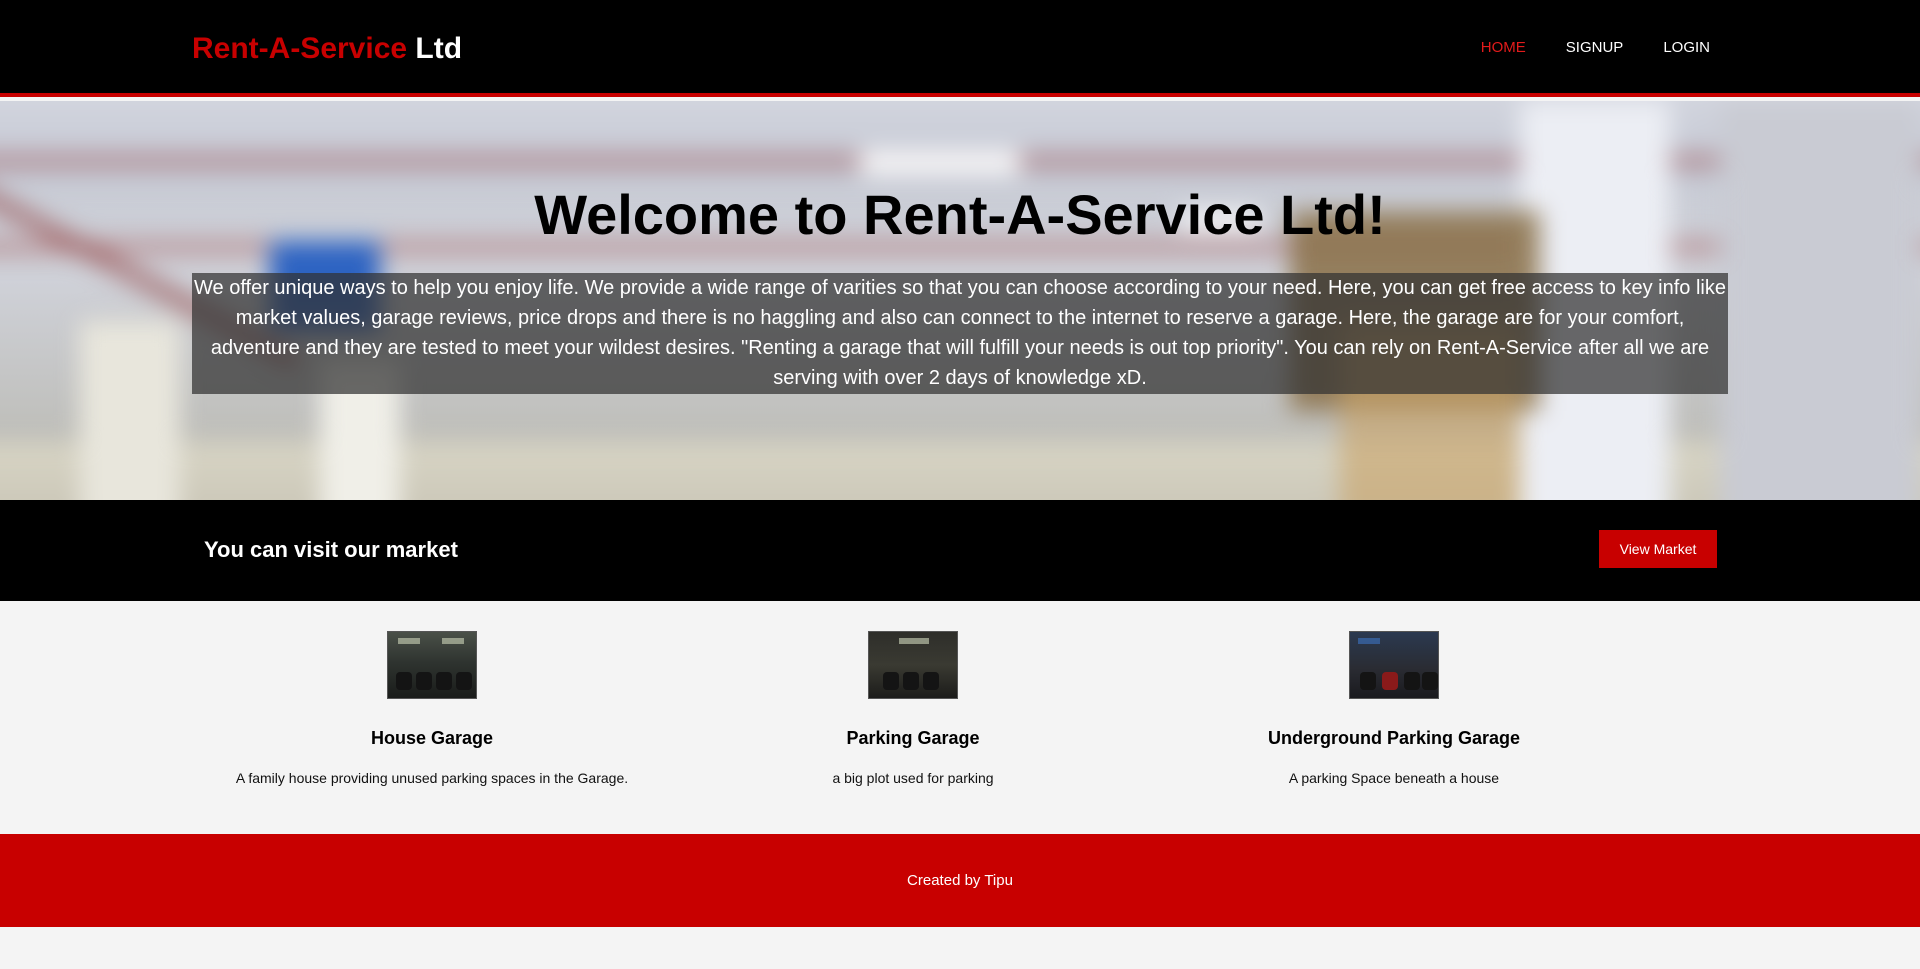 The height and width of the screenshot is (969, 1920). Describe the element at coordinates (913, 665) in the screenshot. I see `parking-garage-image` at that location.